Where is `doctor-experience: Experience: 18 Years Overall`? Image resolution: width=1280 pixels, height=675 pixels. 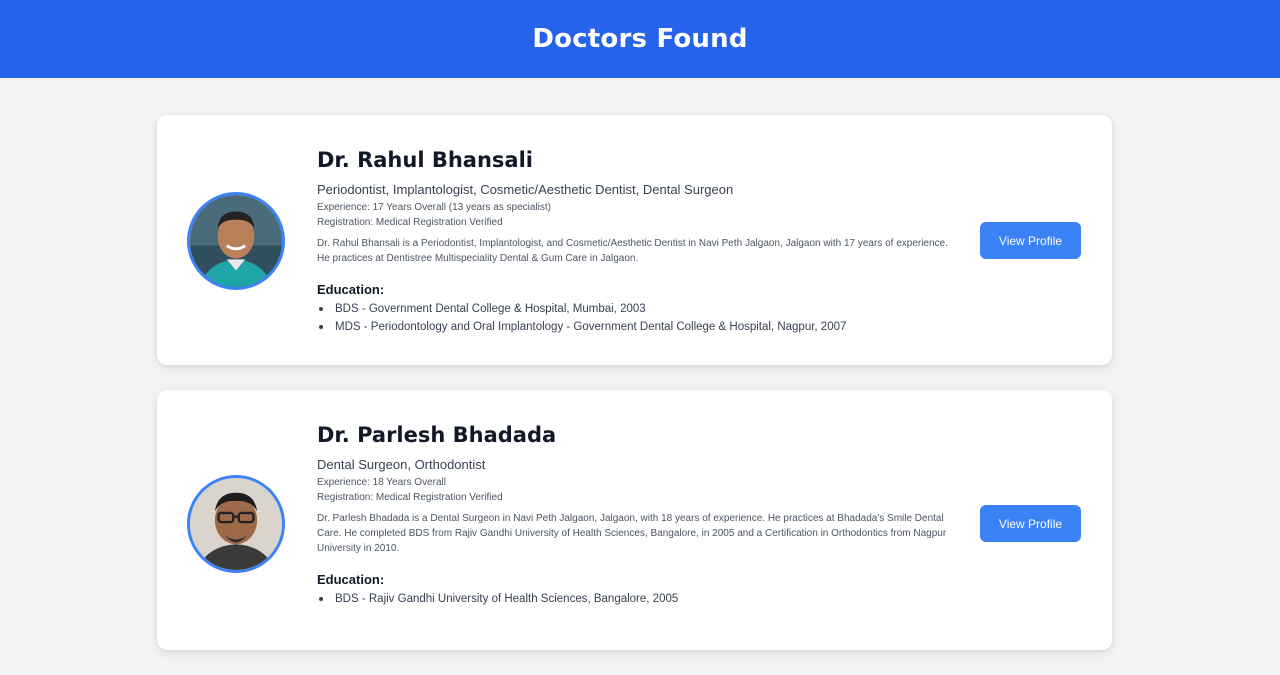
doctor-experience: Experience: 18 Years Overall is located at coordinates (381, 482).